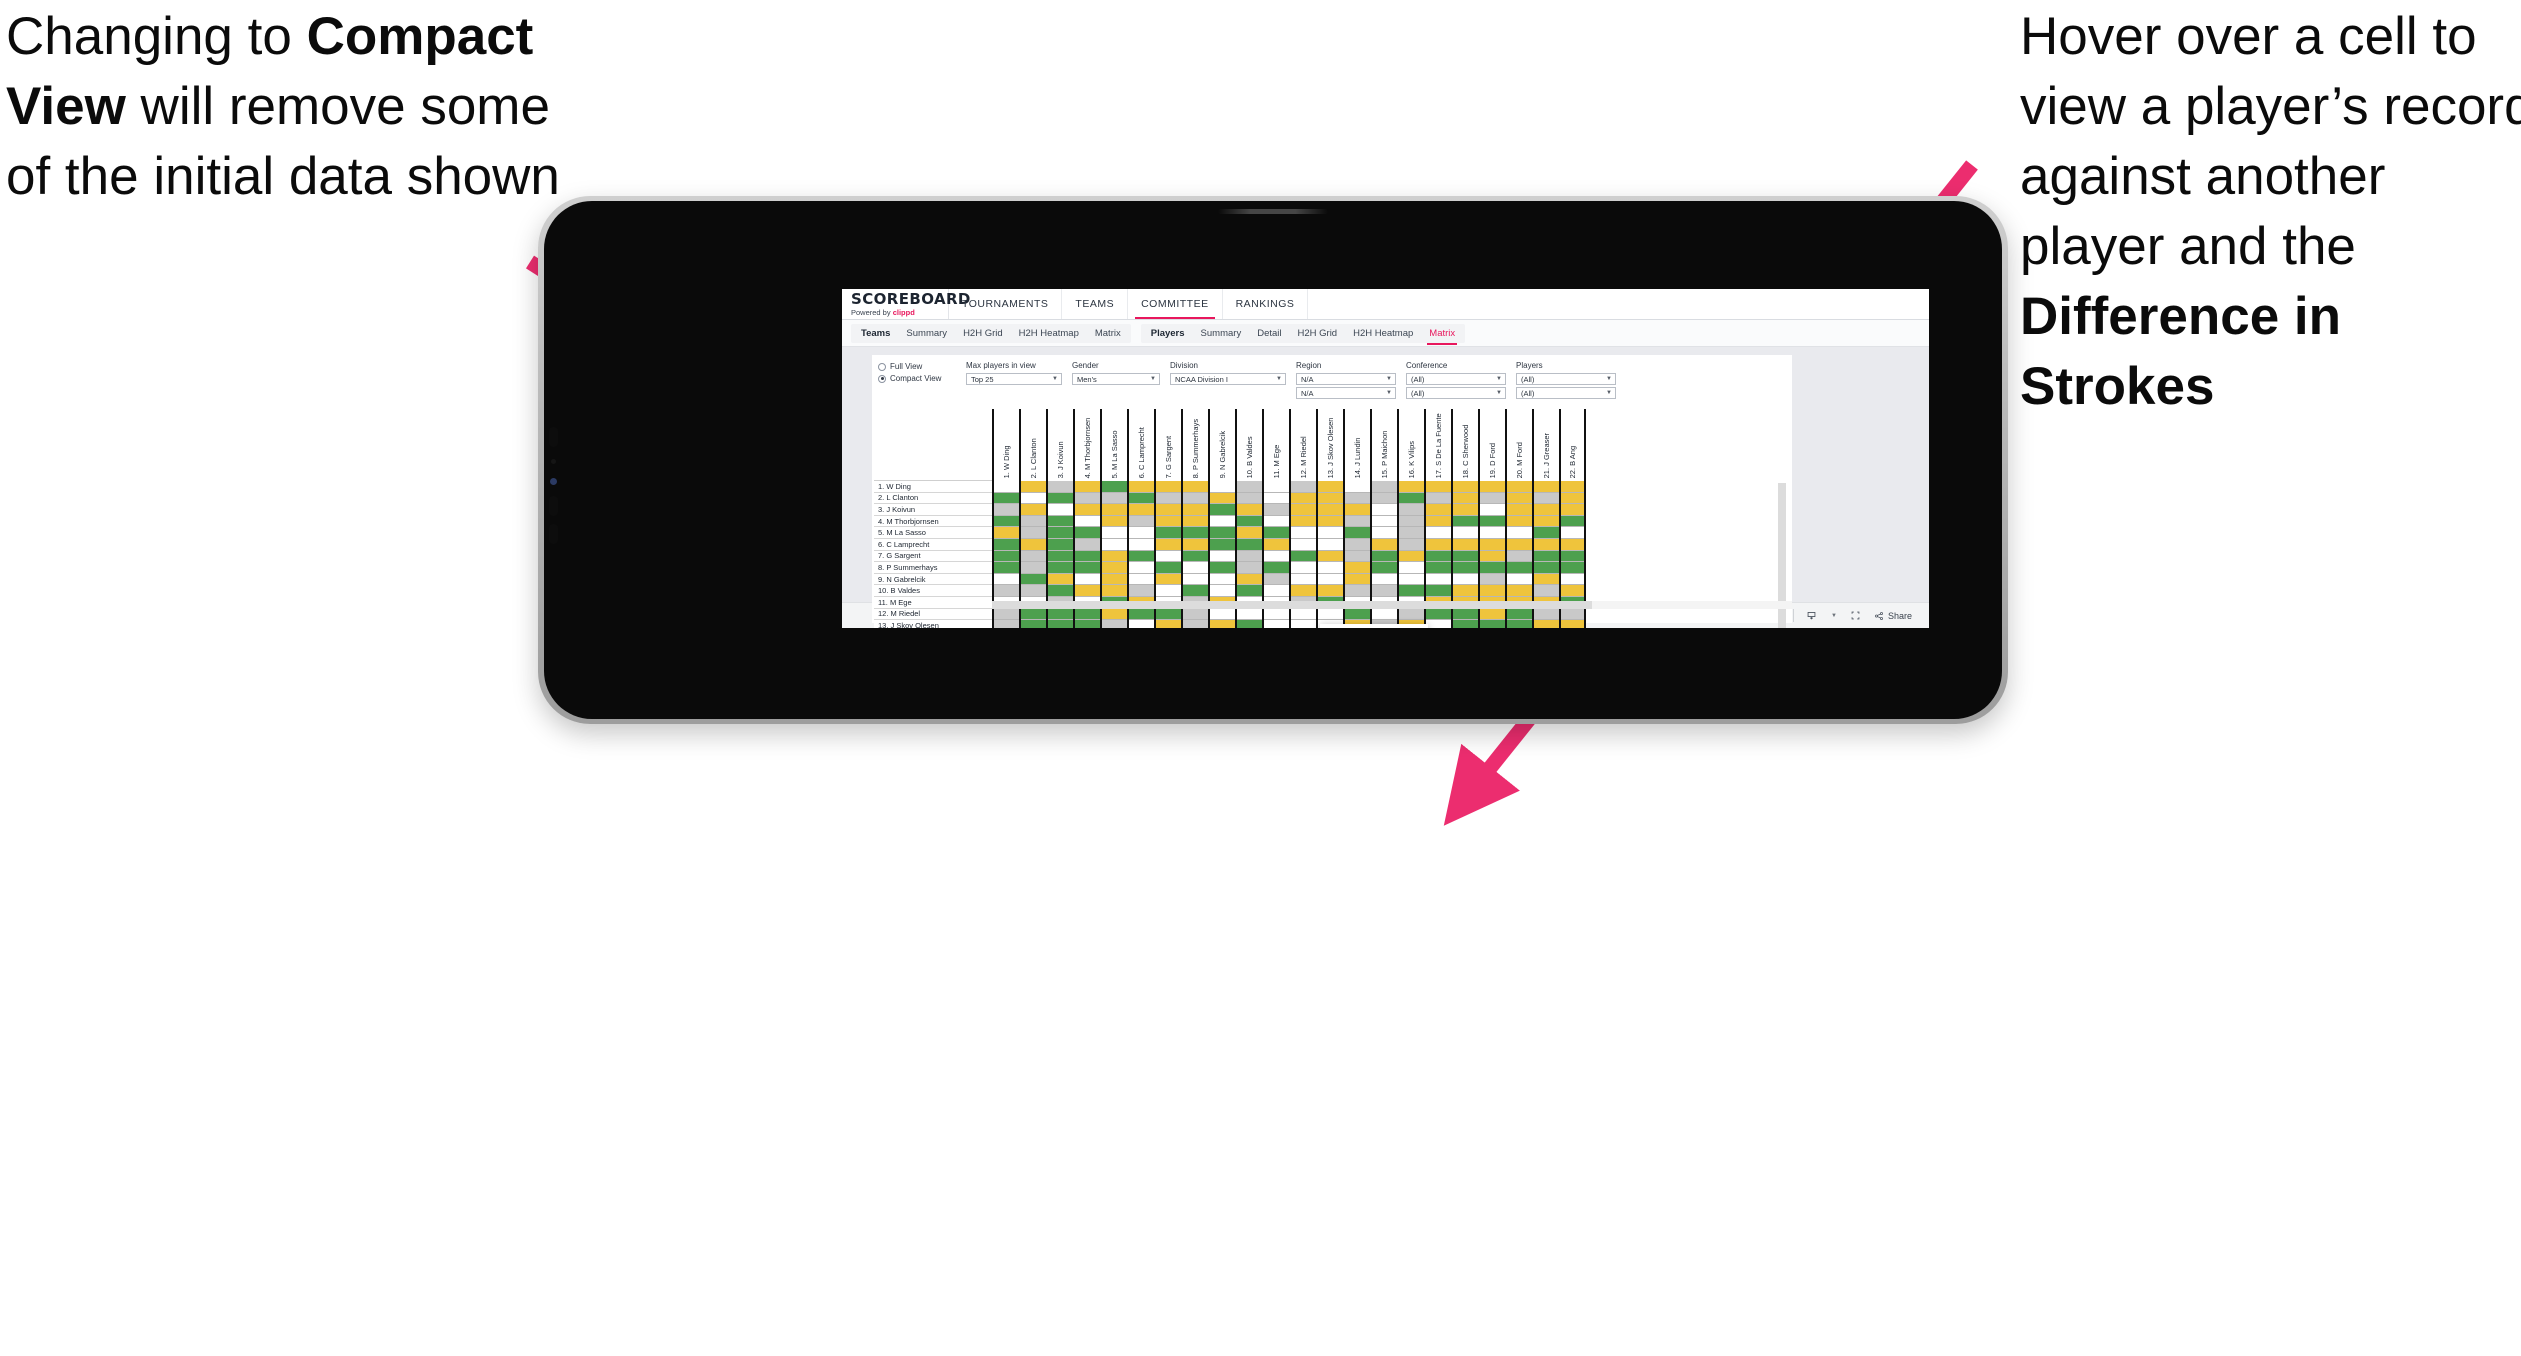 This screenshot has height=1356, width=2521. What do you see at coordinates (1442, 334) in the screenshot?
I see `subnav-players-matrix: Matrix` at bounding box center [1442, 334].